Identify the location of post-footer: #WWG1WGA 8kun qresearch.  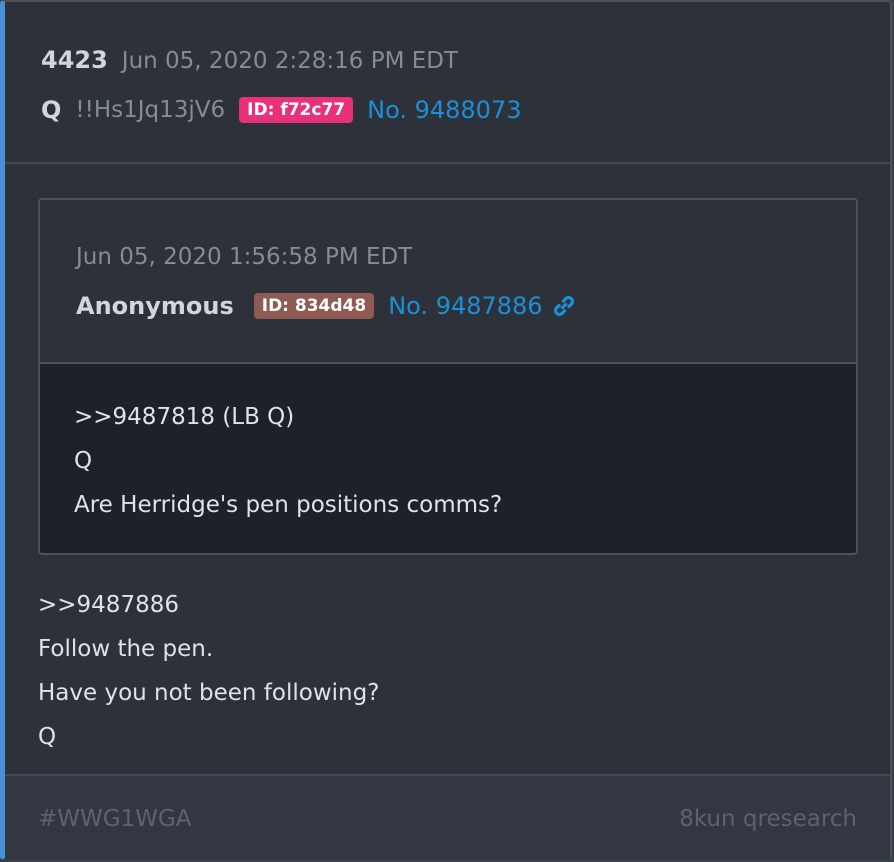
(447, 817).